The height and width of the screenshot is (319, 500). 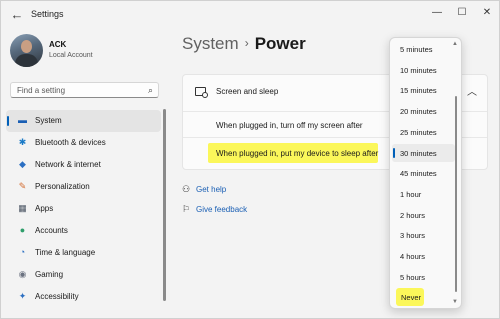 I want to click on dropdown-option: 30 minutes, so click(x=423, y=152).